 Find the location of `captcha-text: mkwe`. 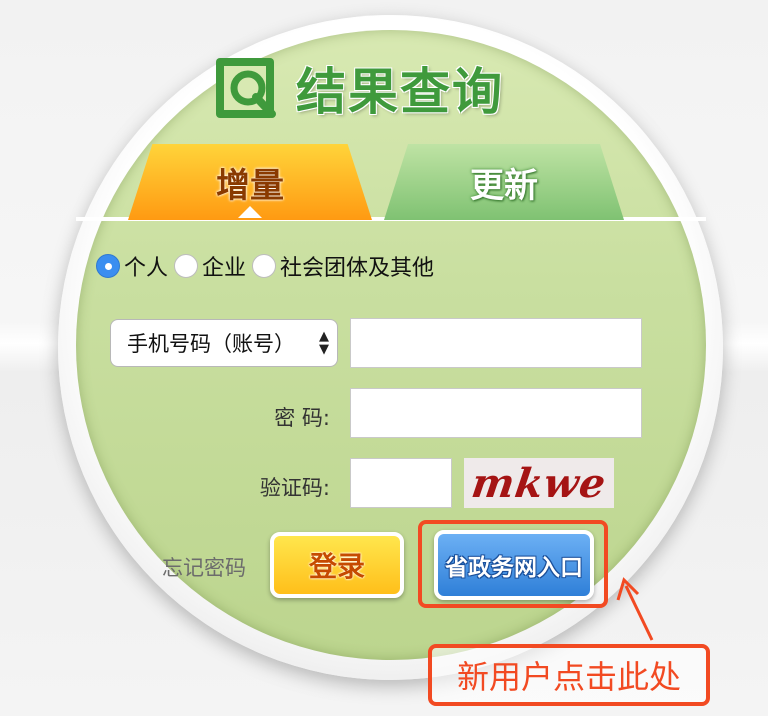

captcha-text: mkwe is located at coordinates (539, 483).